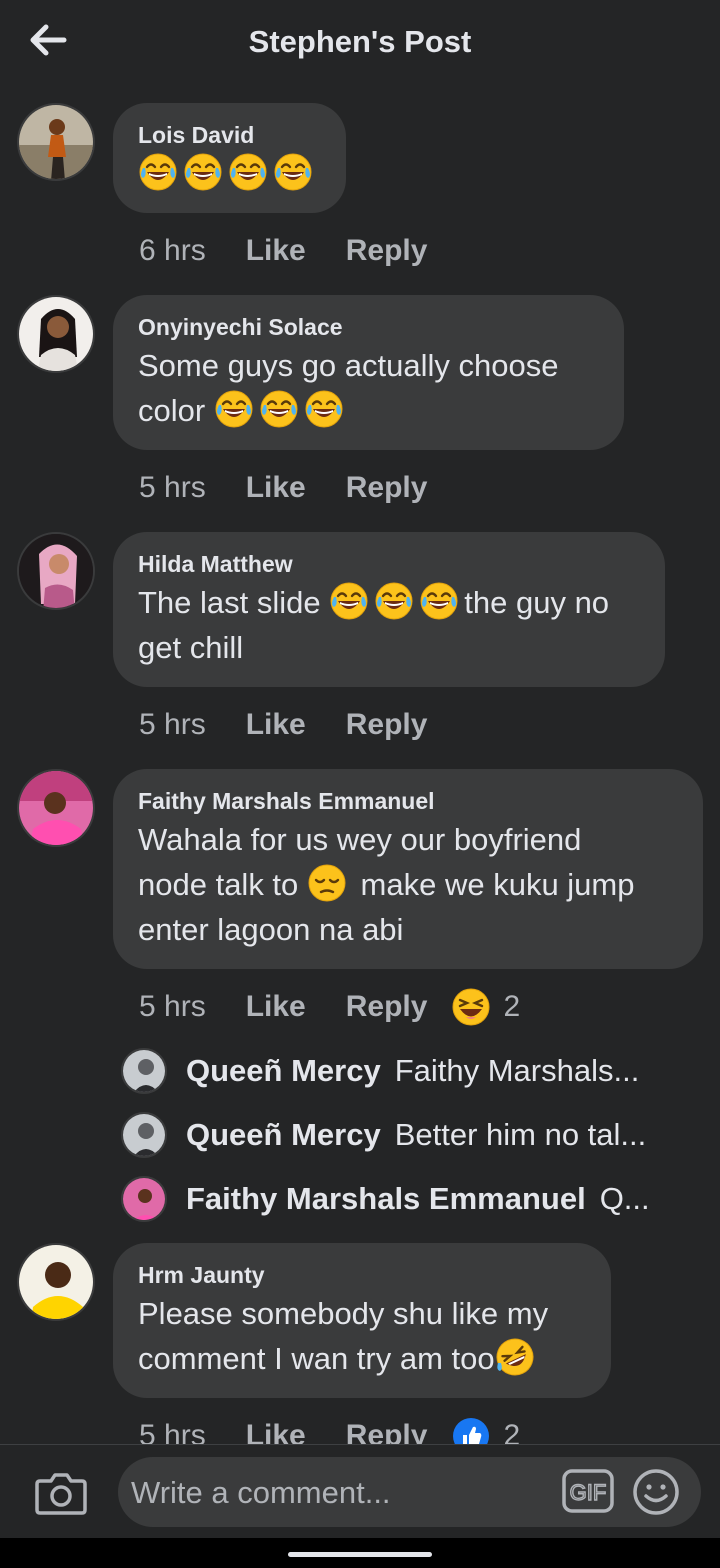 This screenshot has height=1568, width=720. I want to click on comment-text-line: The last slide the guy no, so click(388, 602).